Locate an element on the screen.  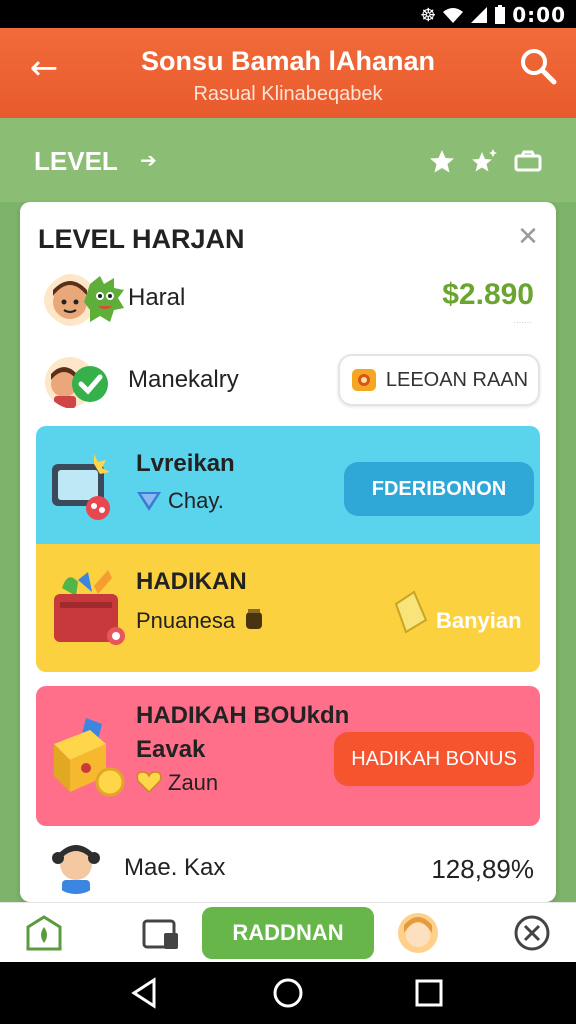
band-title: Lvreikan is located at coordinates (185, 463).